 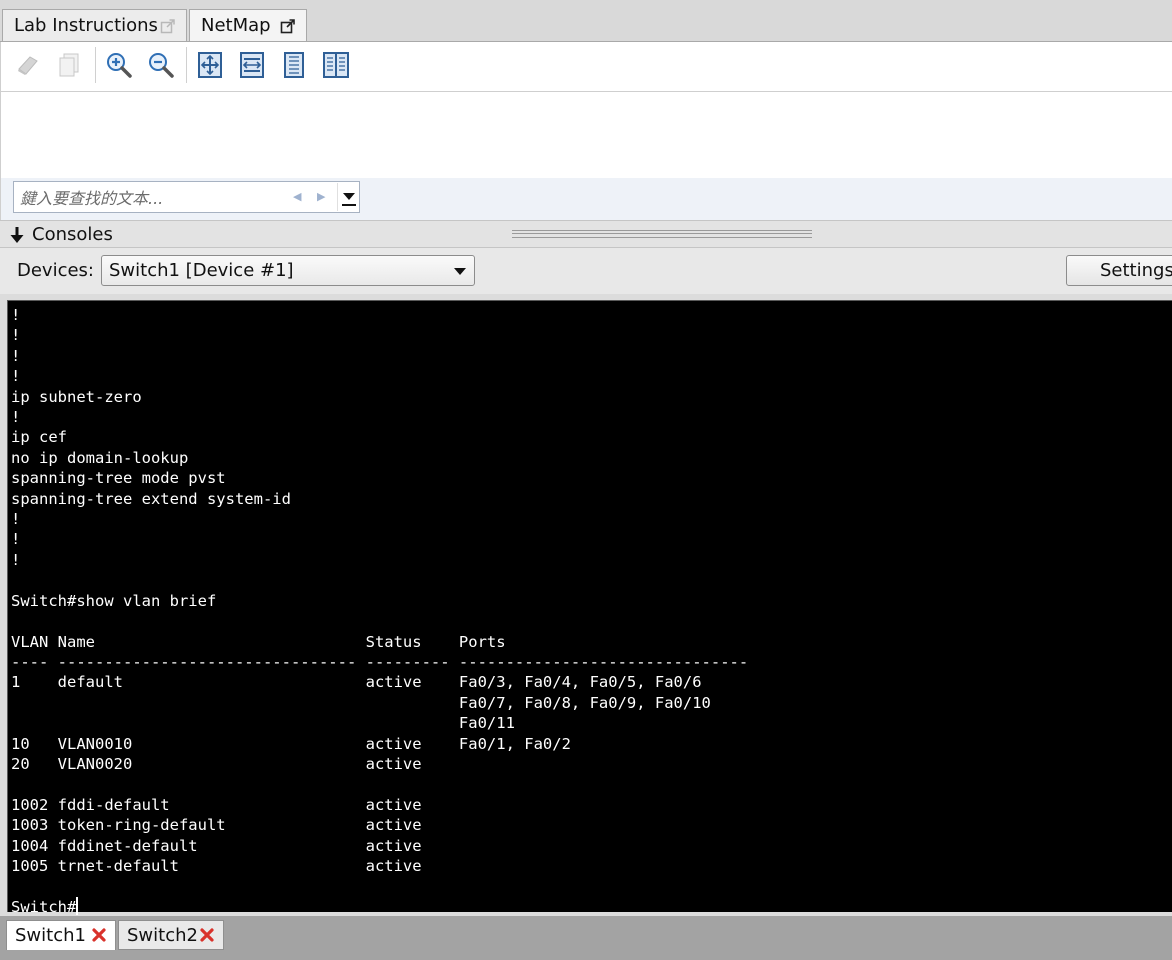 I want to click on text-cursor, so click(x=77, y=905).